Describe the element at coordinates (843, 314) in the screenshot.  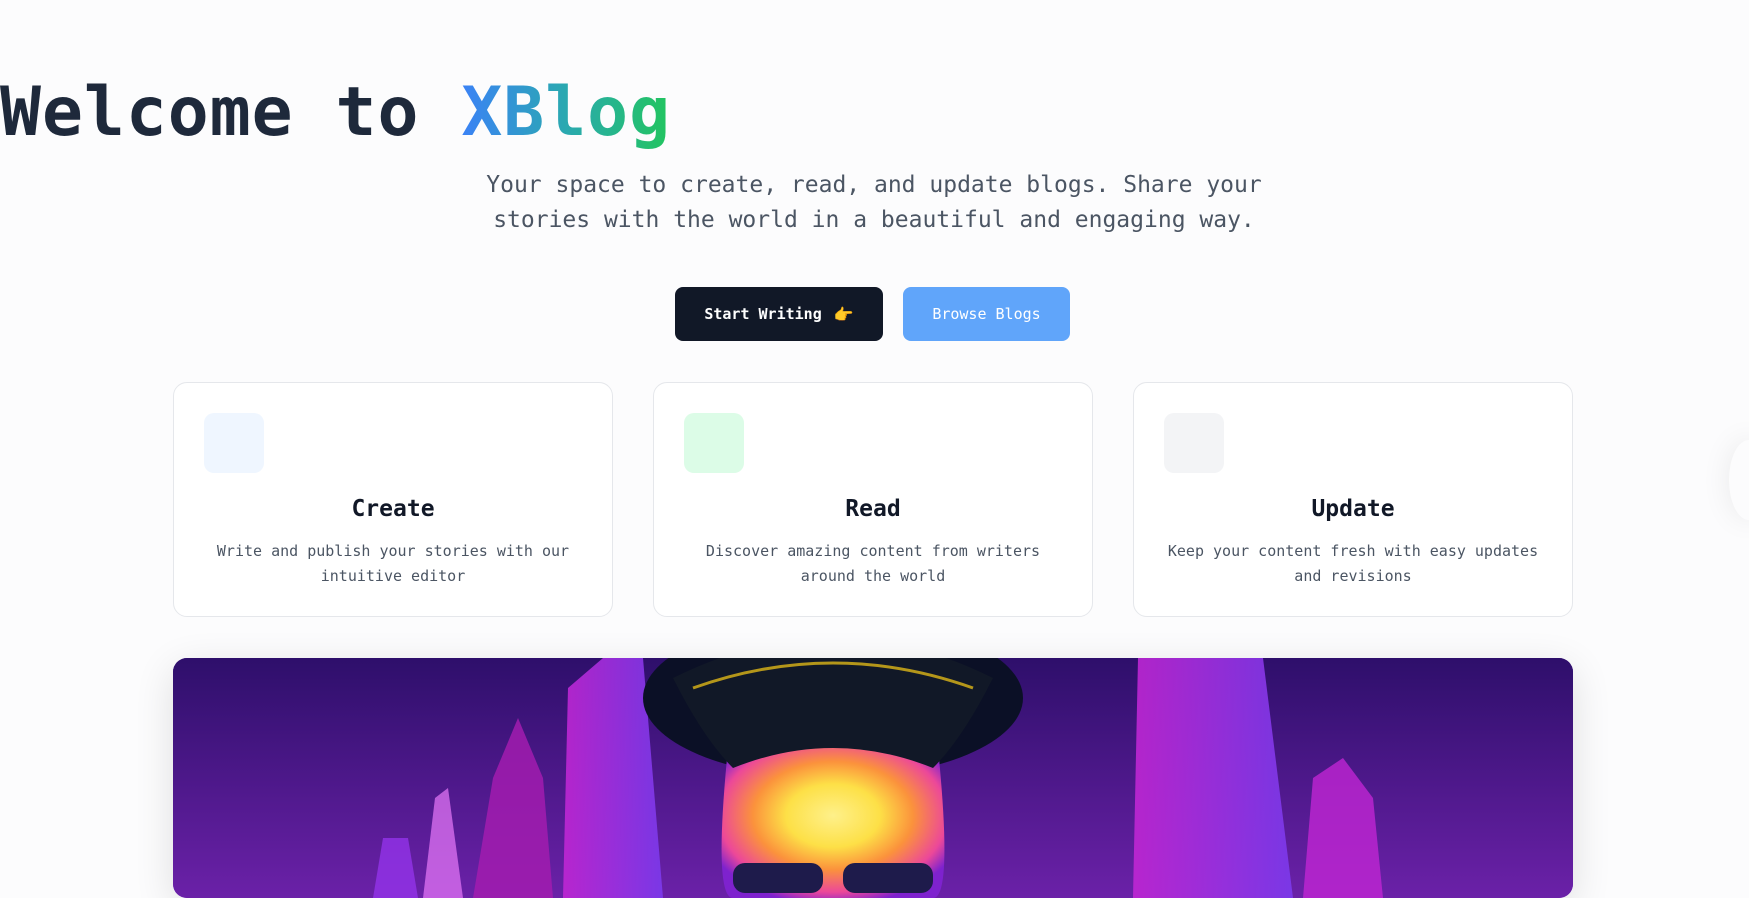
I see `pointing-hand-icon: 👉` at that location.